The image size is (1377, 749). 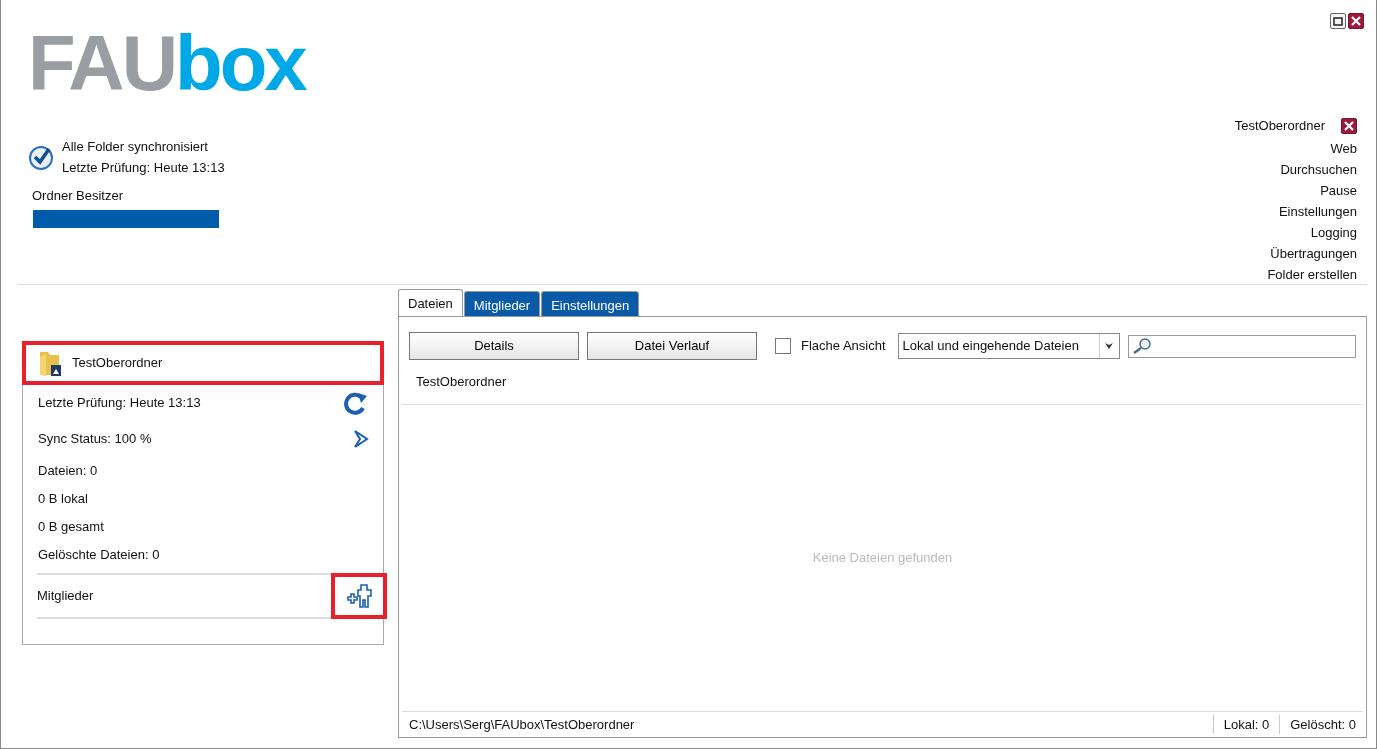 What do you see at coordinates (1317, 211) in the screenshot?
I see `menu-link: Einstellungen` at bounding box center [1317, 211].